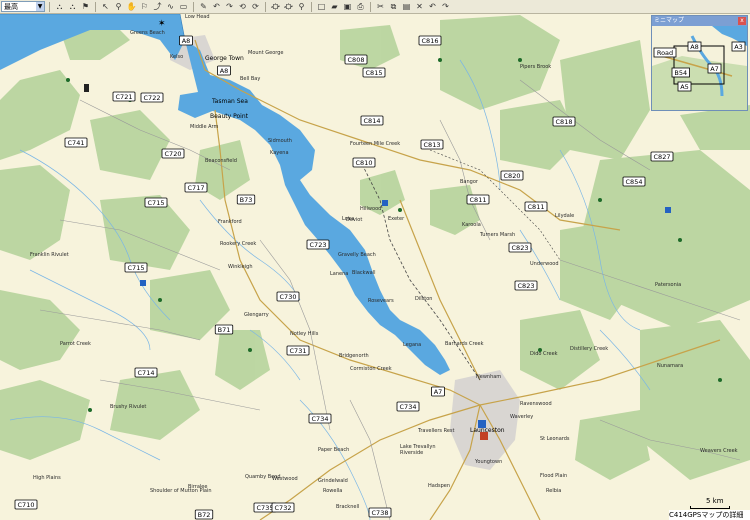 This screenshot has height=520, width=750. I want to click on road-shield-label: C734, so click(408, 407).